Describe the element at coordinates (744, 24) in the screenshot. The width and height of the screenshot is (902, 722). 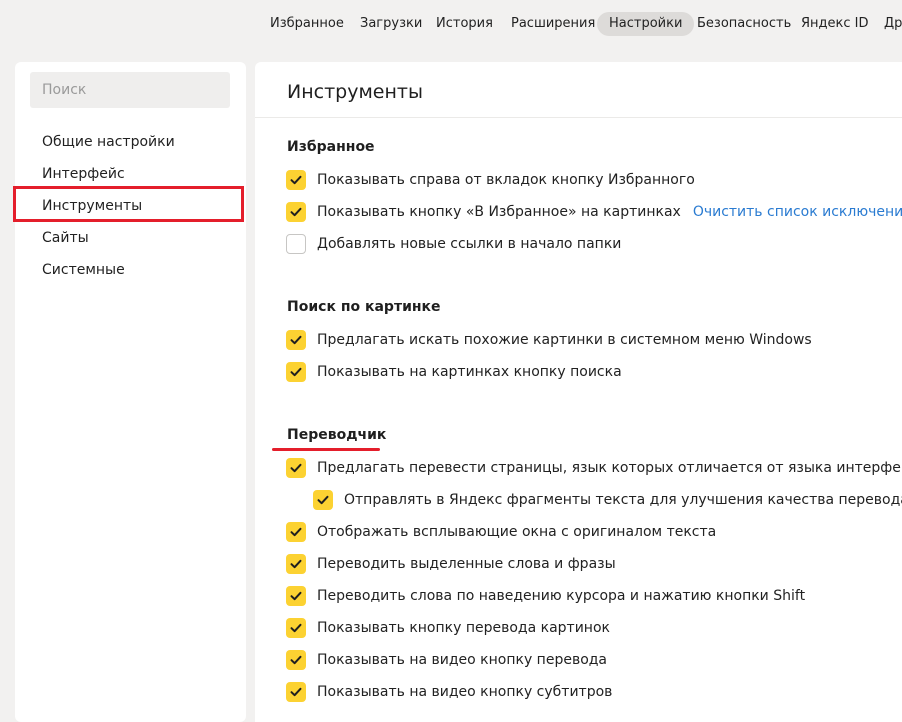
I see `tab-security: Безопасность` at that location.